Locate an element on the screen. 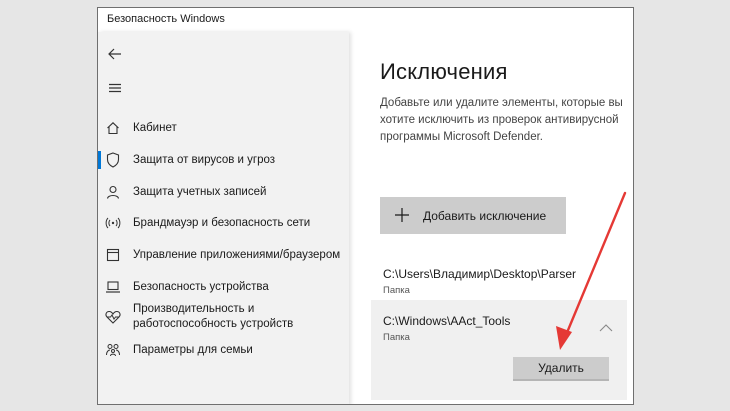  sidebar-item-home: Кабинет is located at coordinates (223, 128).